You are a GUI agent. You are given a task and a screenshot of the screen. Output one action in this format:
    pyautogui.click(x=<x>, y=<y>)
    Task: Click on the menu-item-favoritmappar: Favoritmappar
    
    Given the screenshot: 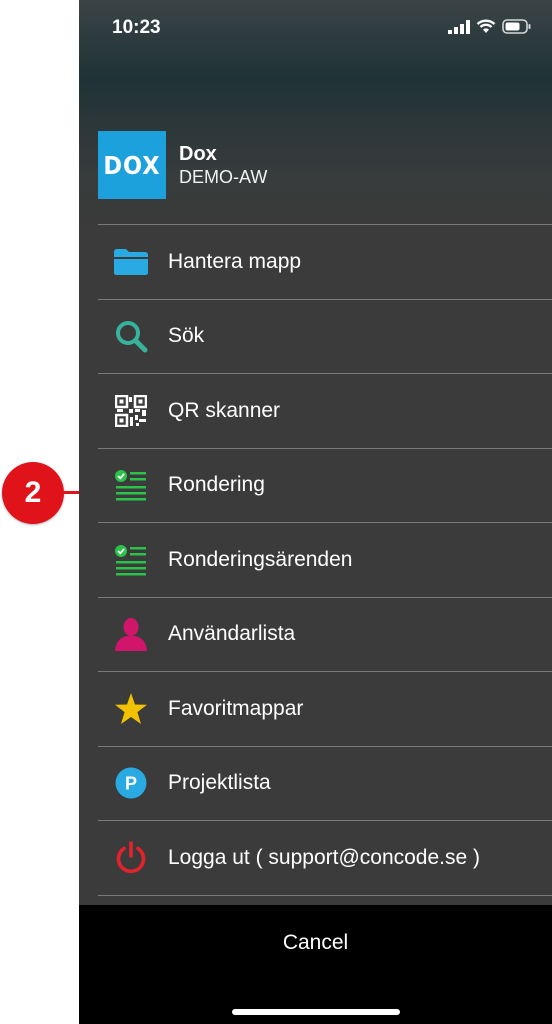 What is the action you would take?
    pyautogui.click(x=325, y=709)
    